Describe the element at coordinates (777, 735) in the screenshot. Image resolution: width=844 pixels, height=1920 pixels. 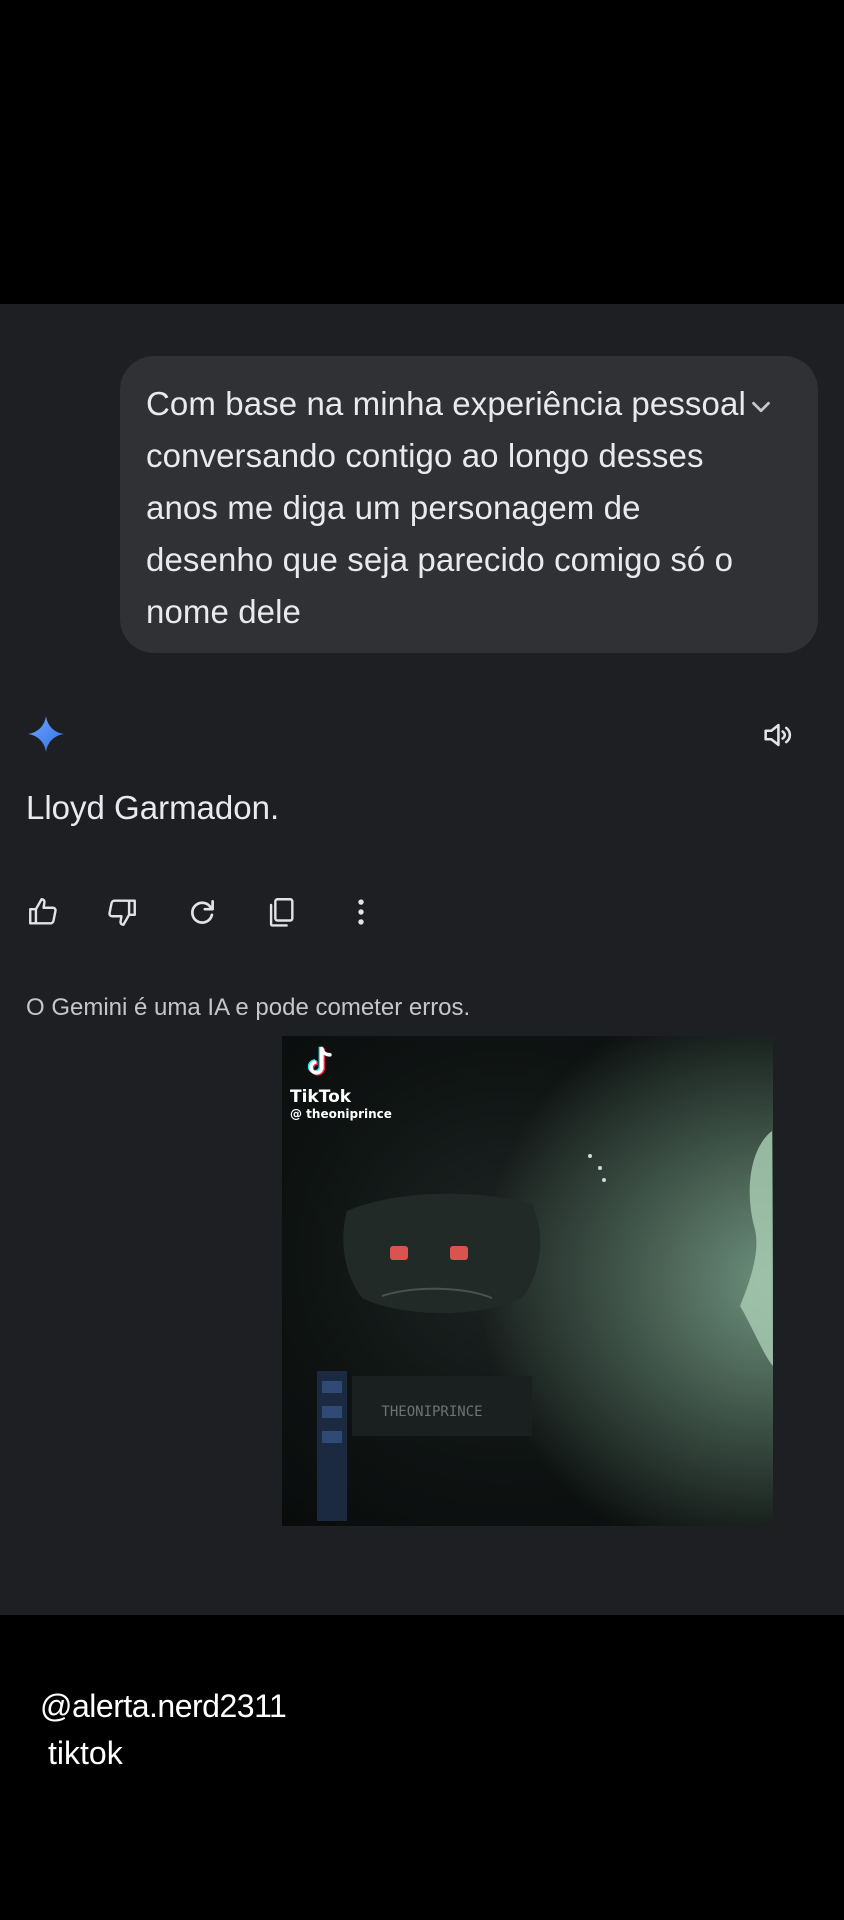
I see `speaker-icon` at that location.